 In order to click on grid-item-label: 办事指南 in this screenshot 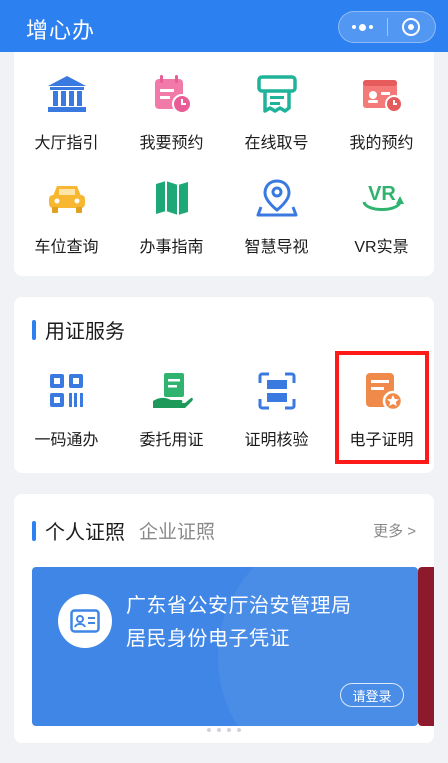, I will do `click(171, 247)`.